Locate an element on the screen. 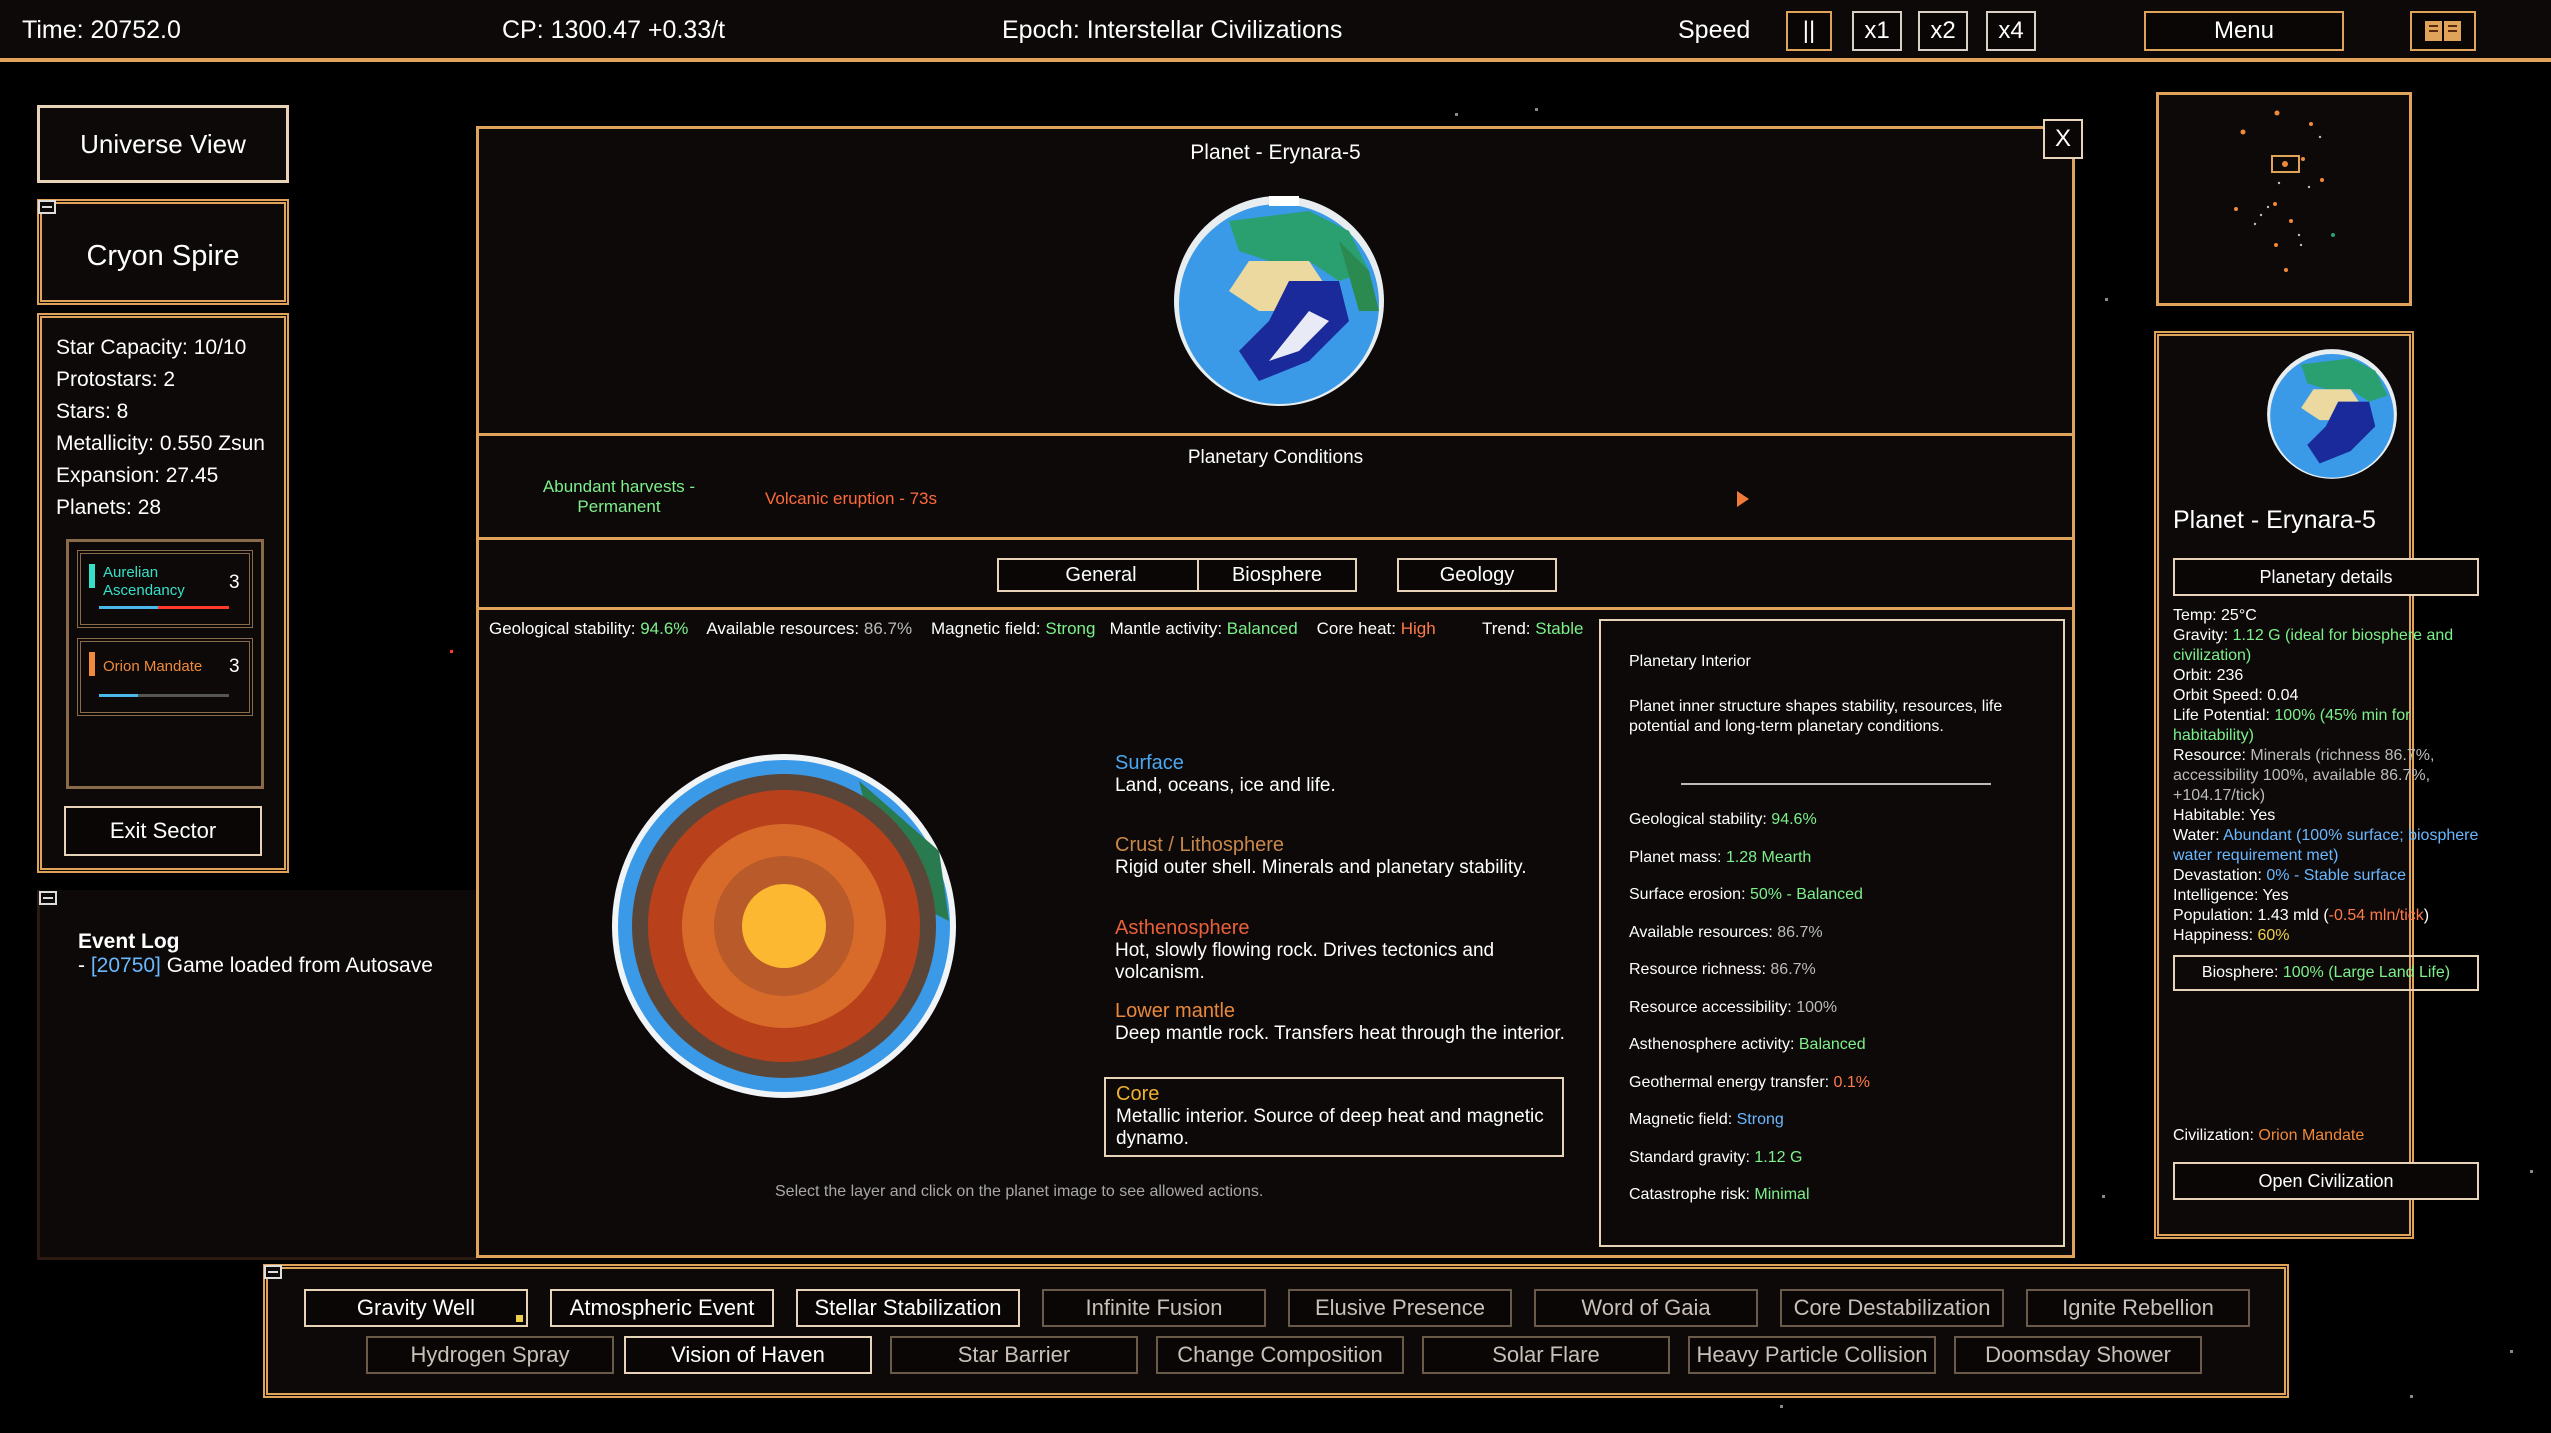 The image size is (2551, 1433). power-change-composition: Change Composition is located at coordinates (1280, 1355).